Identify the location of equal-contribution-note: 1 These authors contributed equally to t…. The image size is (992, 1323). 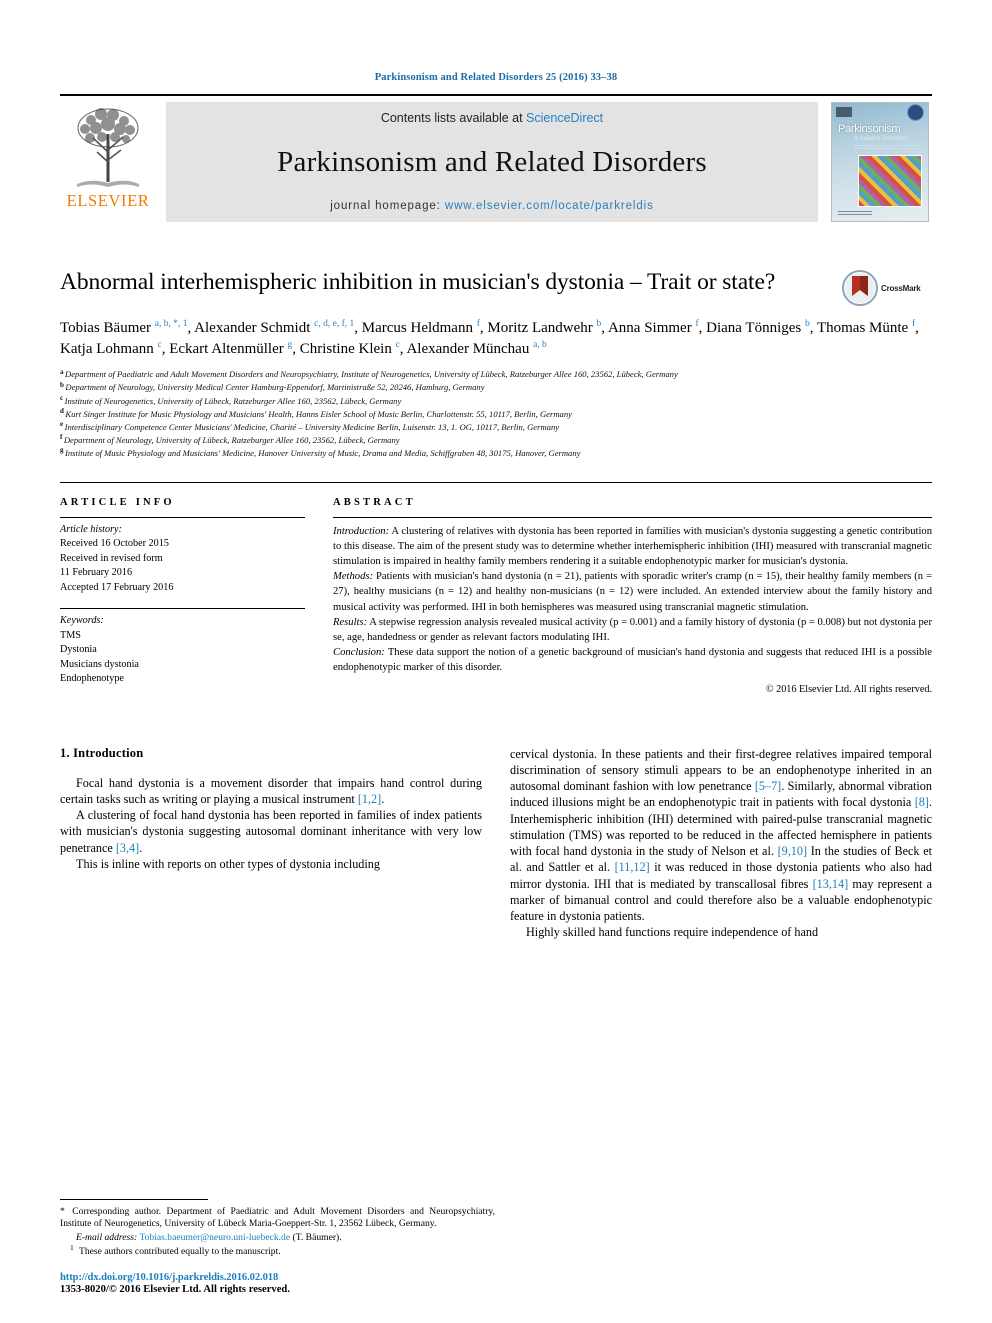
(277, 1251).